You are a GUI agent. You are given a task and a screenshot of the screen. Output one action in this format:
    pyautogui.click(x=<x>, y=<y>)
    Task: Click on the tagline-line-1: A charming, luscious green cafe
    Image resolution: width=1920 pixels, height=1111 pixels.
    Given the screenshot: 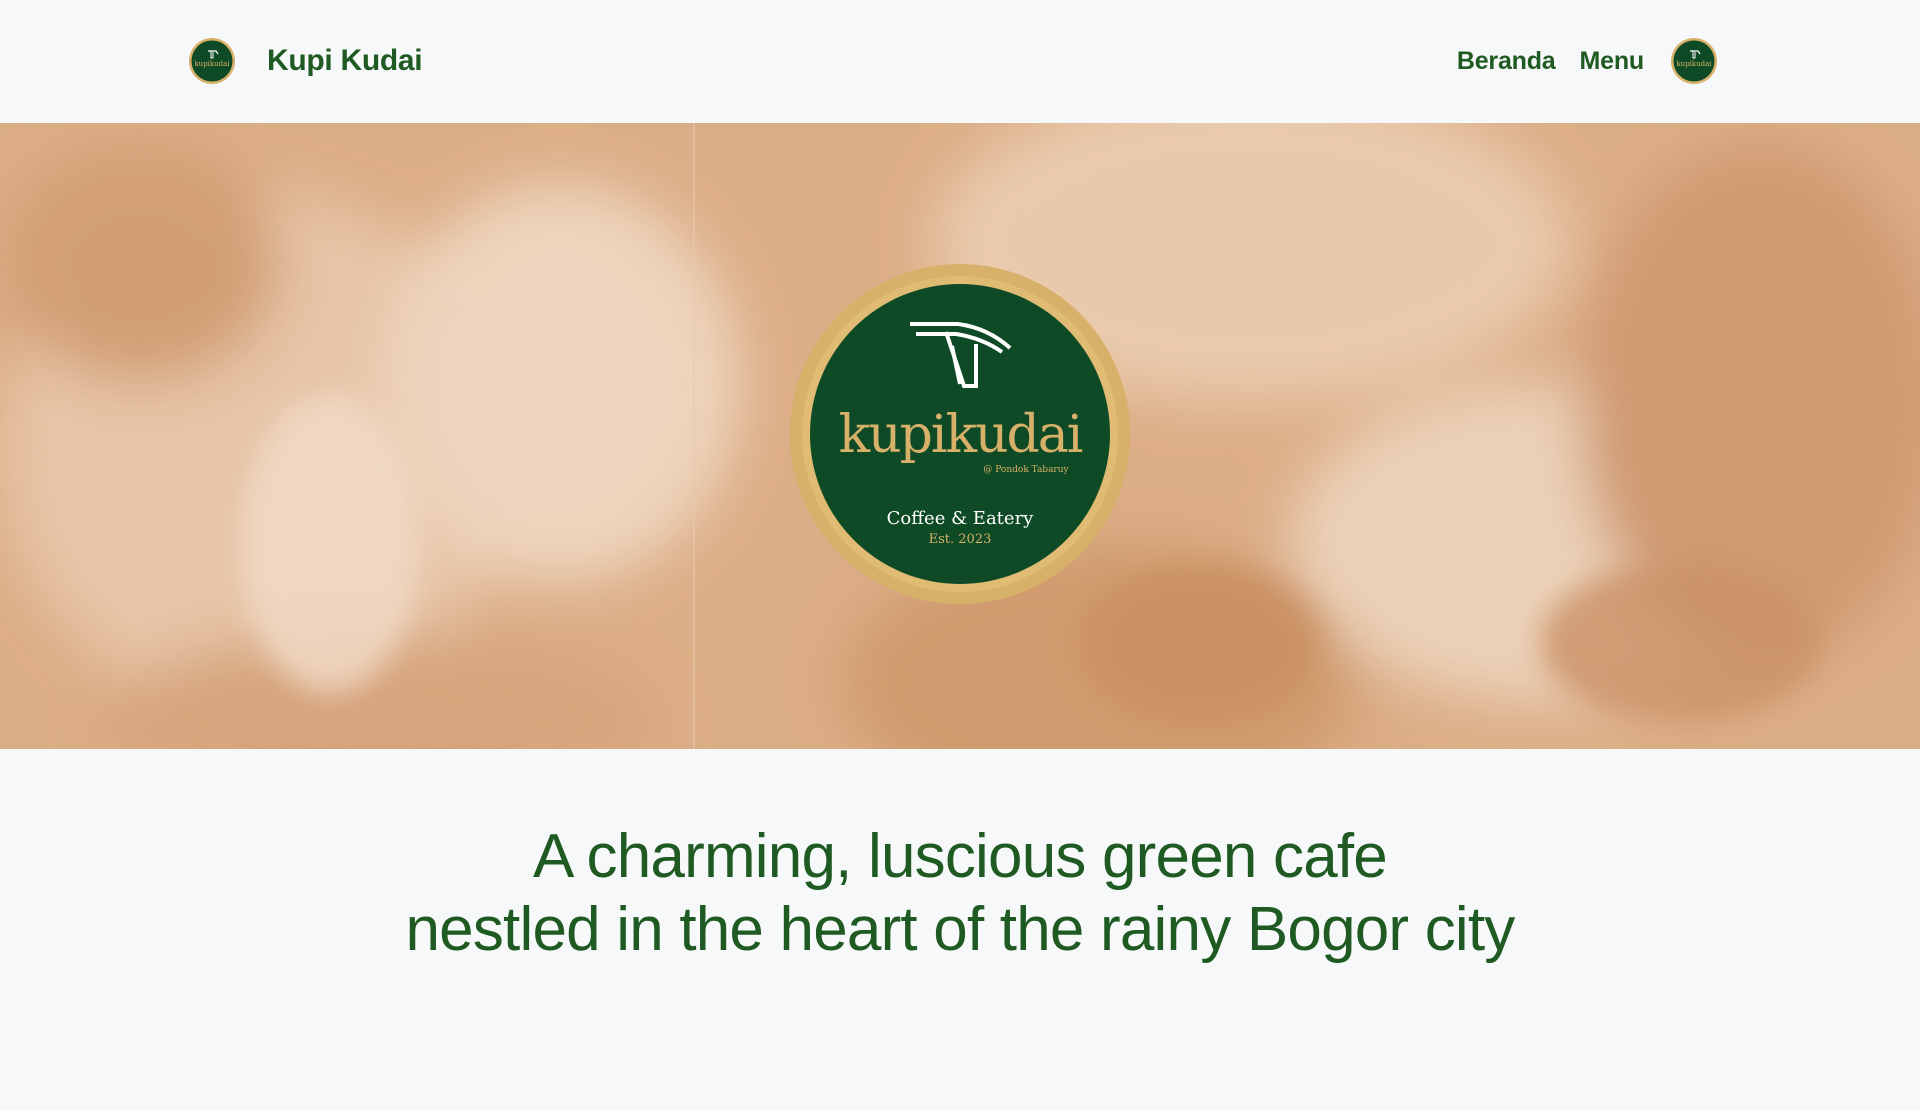 What is the action you would take?
    pyautogui.click(x=960, y=856)
    